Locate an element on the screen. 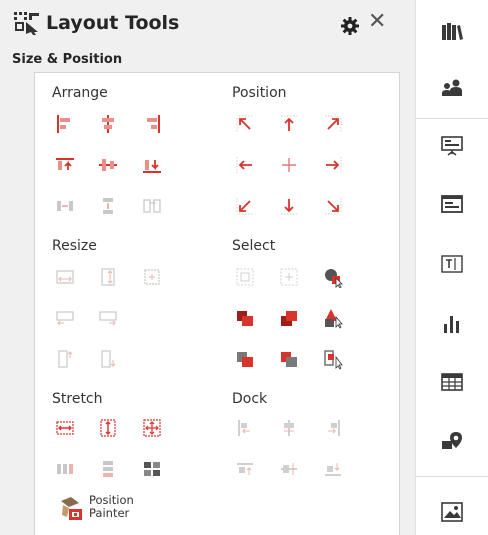 Image resolution: width=488 pixels, height=535 pixels. bar-chart-icon is located at coordinates (452, 324).